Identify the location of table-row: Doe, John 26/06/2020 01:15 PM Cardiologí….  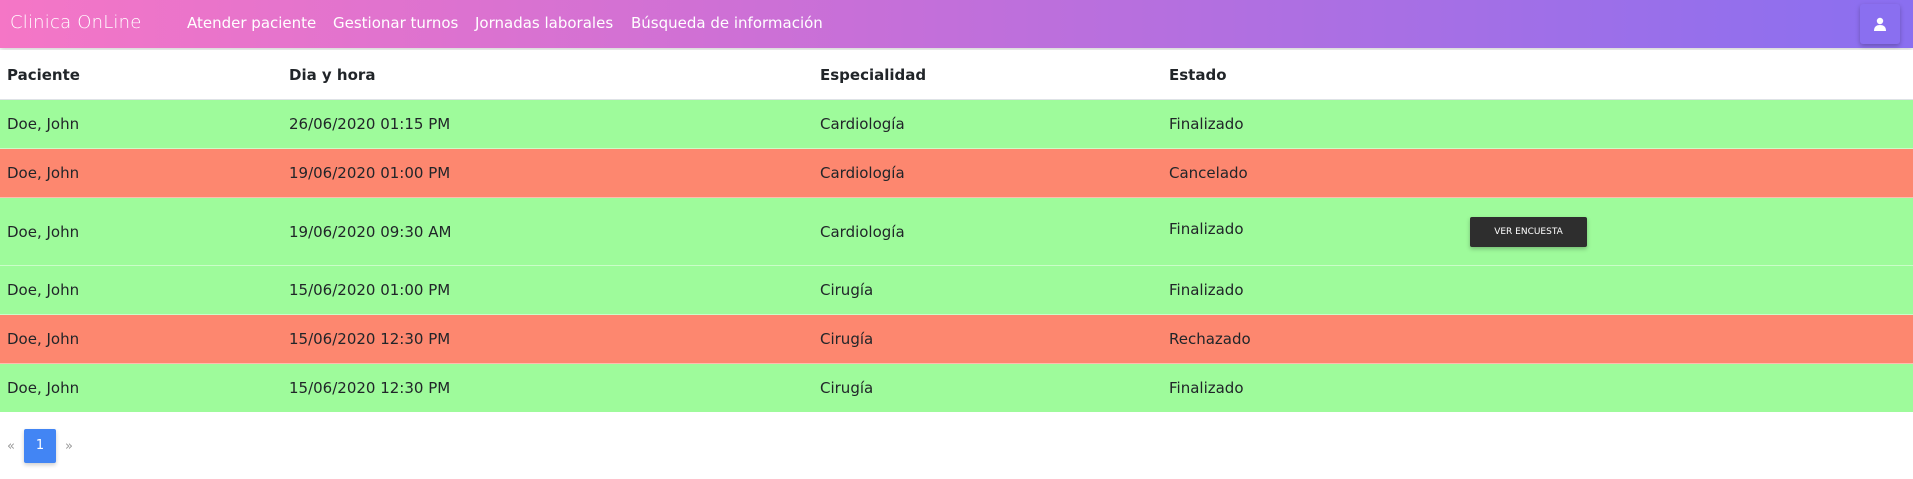
(956, 124).